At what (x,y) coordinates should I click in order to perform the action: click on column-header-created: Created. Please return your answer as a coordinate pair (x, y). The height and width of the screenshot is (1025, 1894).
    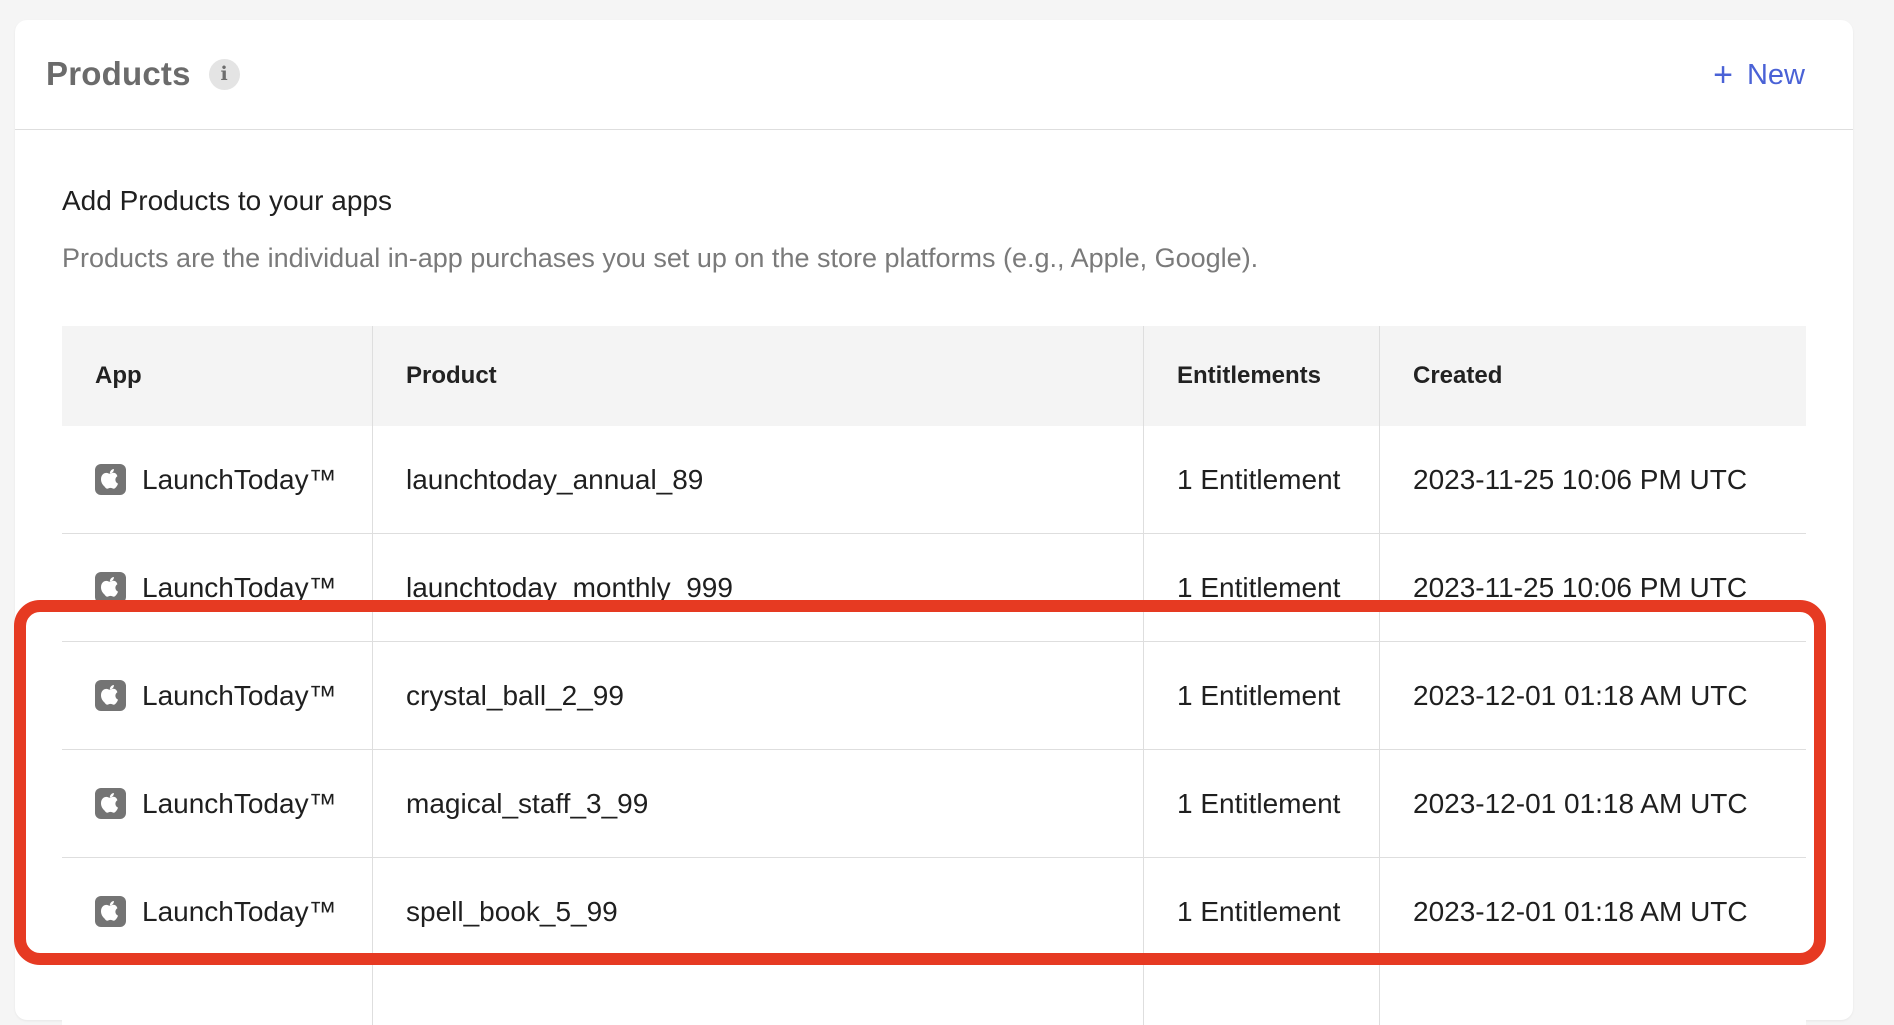
    Looking at the image, I should click on (1593, 376).